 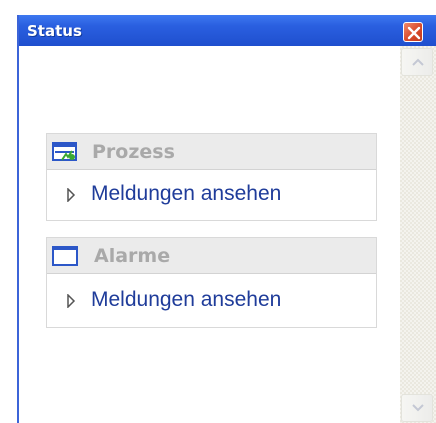 I want to click on prozess-view-messages-link: Meldungen ansehen, so click(x=211, y=195).